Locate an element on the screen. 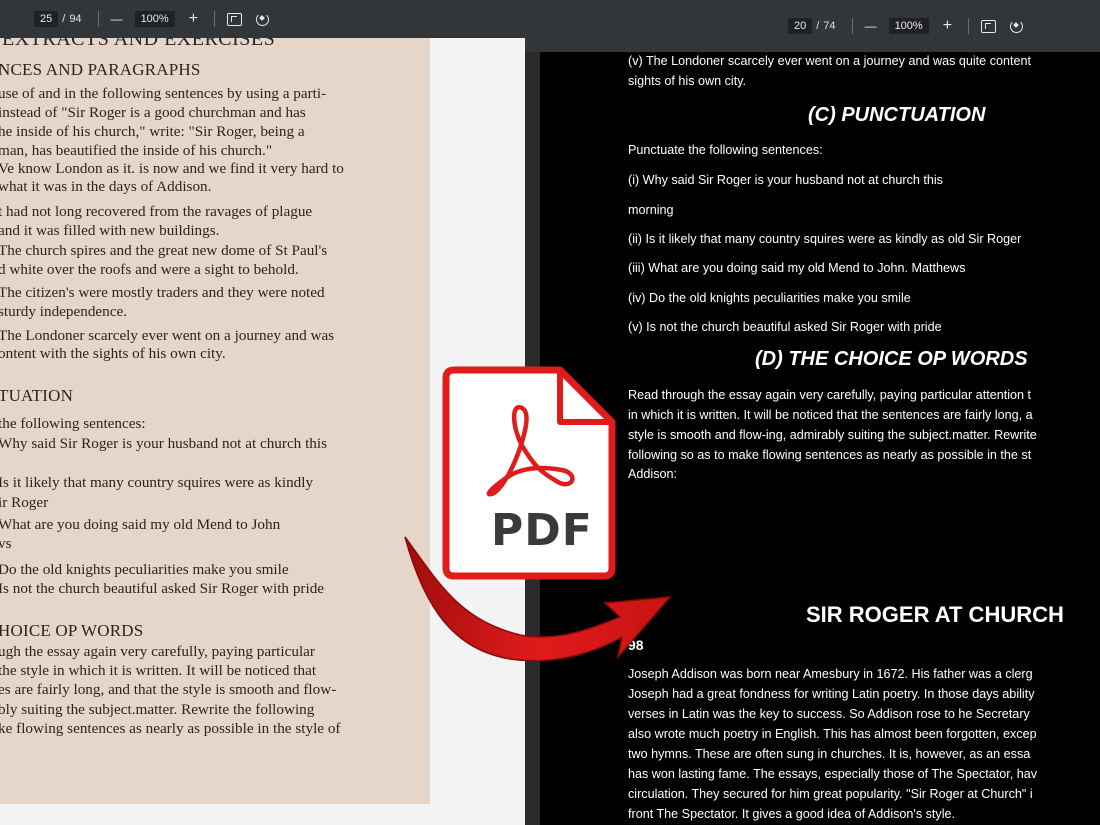 The image size is (1100, 825). heading-sir-roger-at-church: SIR ROGER AT CHURCH is located at coordinates (935, 614).